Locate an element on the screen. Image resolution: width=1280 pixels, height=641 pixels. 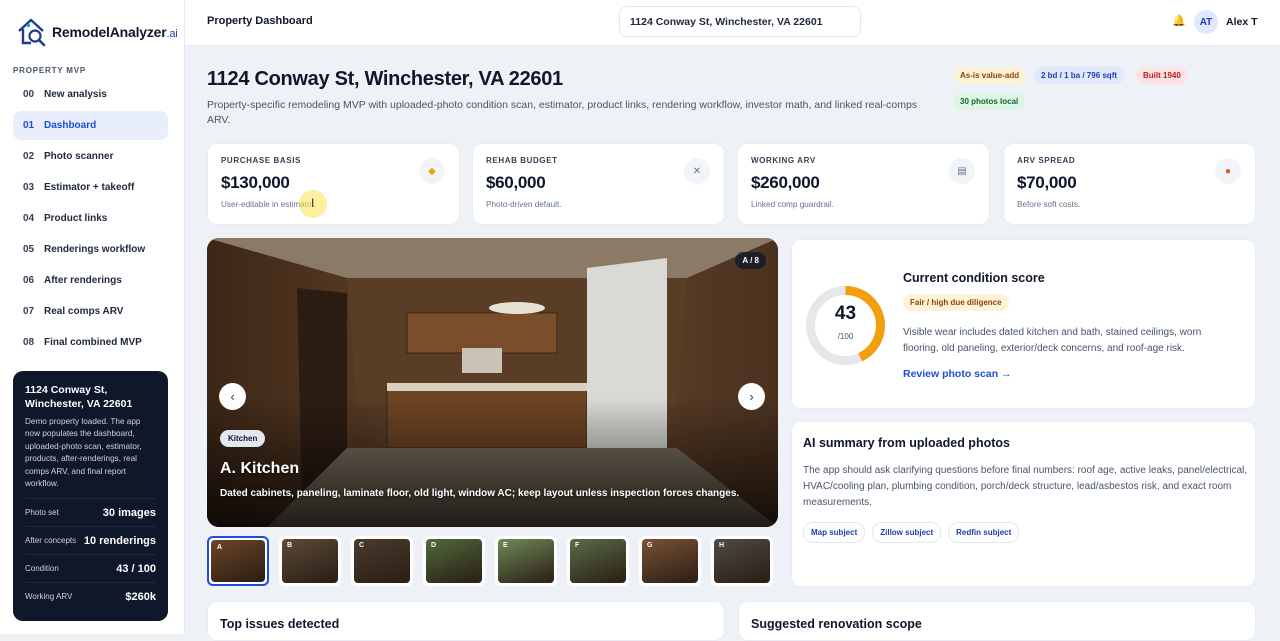
next-photo-button: › is located at coordinates (751, 396).